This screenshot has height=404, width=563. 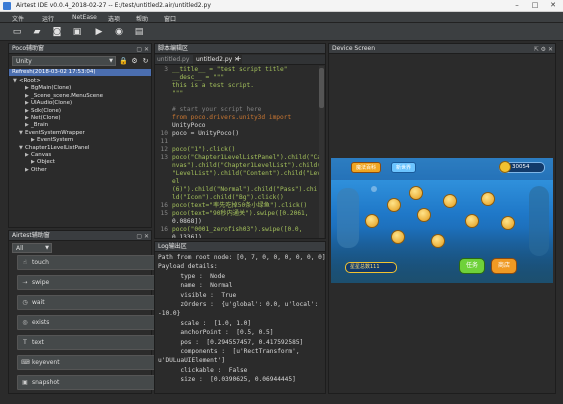 What do you see at coordinates (240, 247) in the screenshot?
I see `log-panel-header: Log输出区` at bounding box center [240, 247].